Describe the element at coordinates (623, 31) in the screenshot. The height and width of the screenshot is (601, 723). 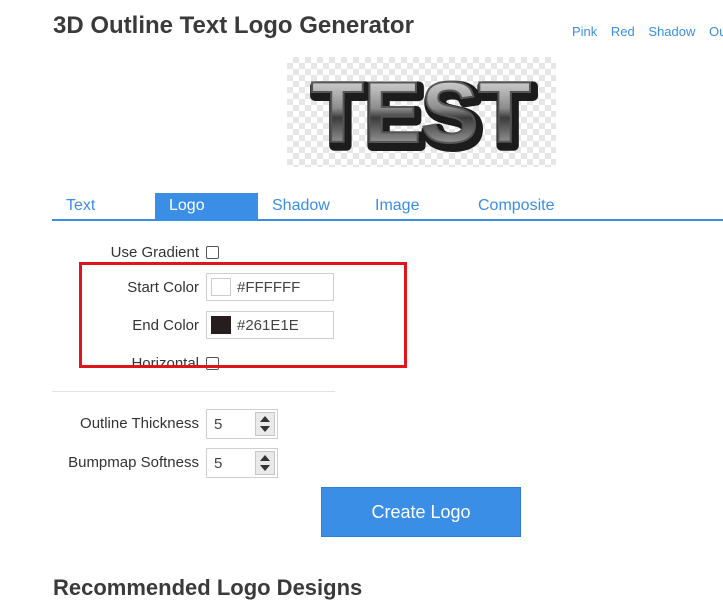
I see `style-link-red: Red` at that location.